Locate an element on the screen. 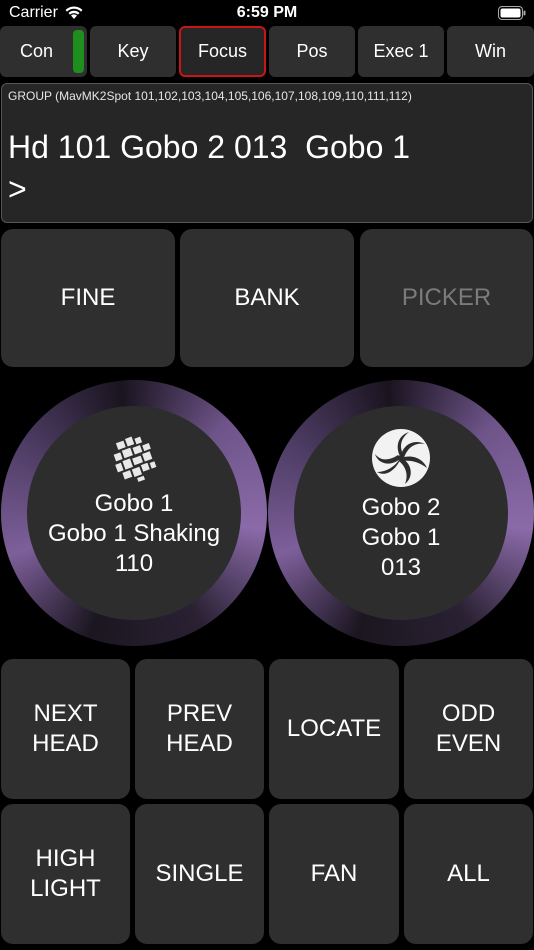 The height and width of the screenshot is (950, 534). odd-even-button: ODD EVEN is located at coordinates (468, 729).